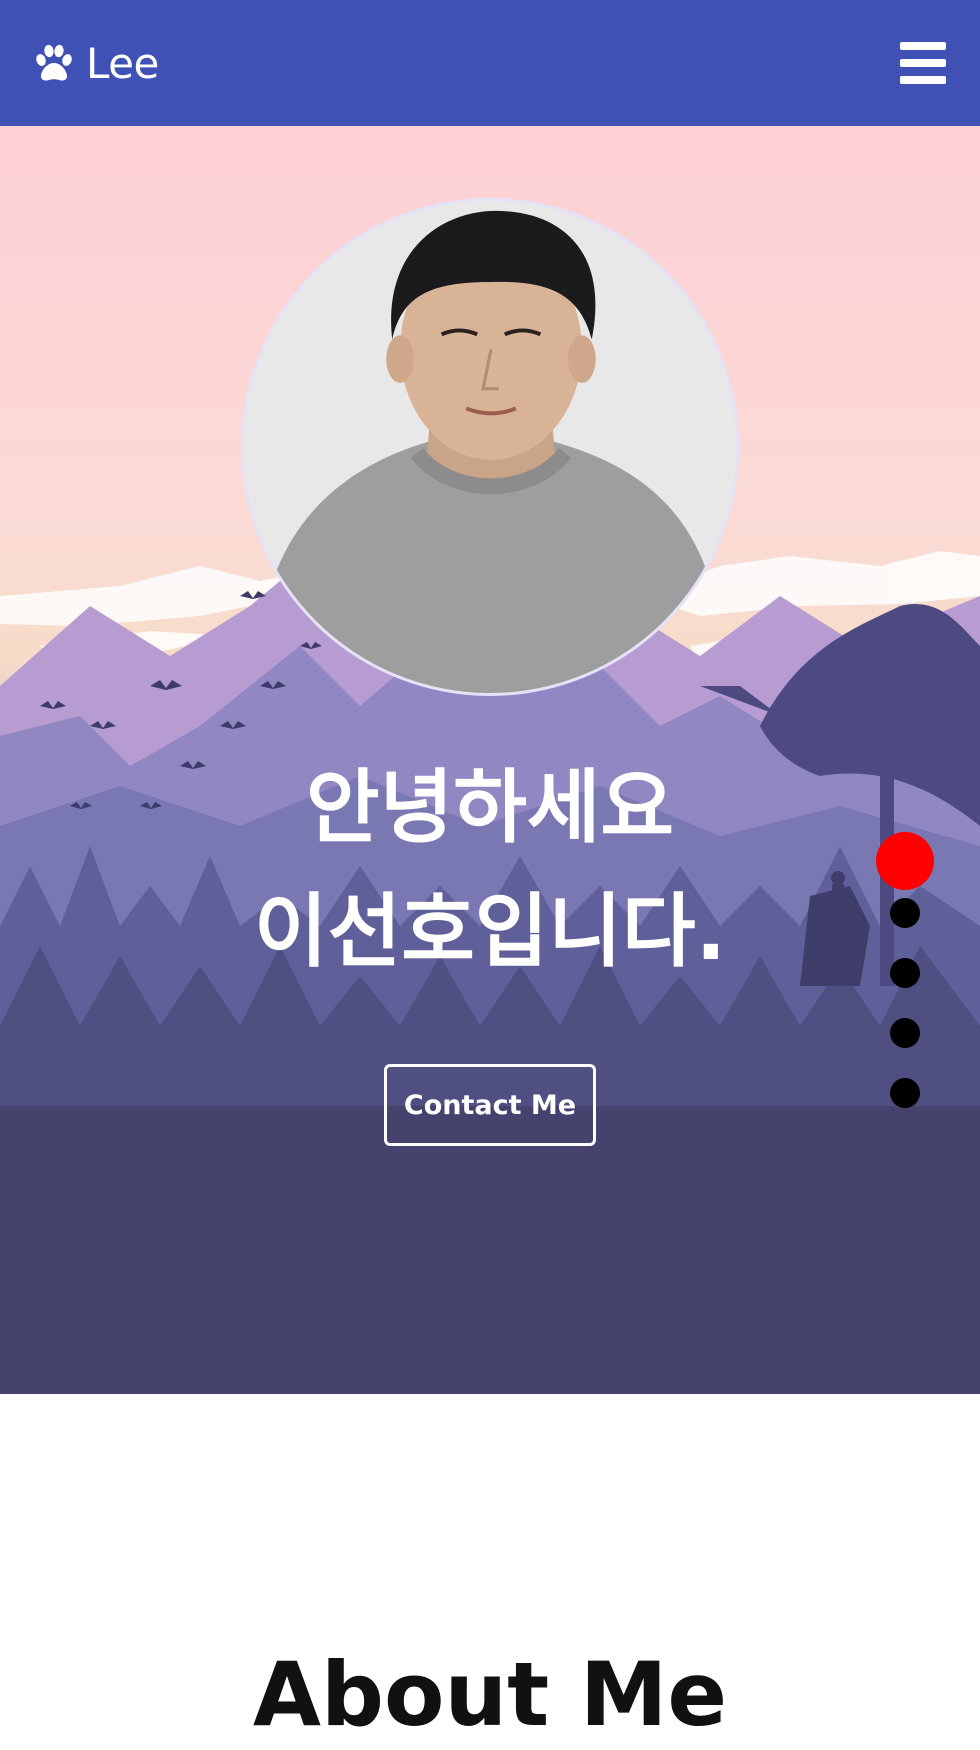  I want to click on navbar: Lee, so click(490, 63).